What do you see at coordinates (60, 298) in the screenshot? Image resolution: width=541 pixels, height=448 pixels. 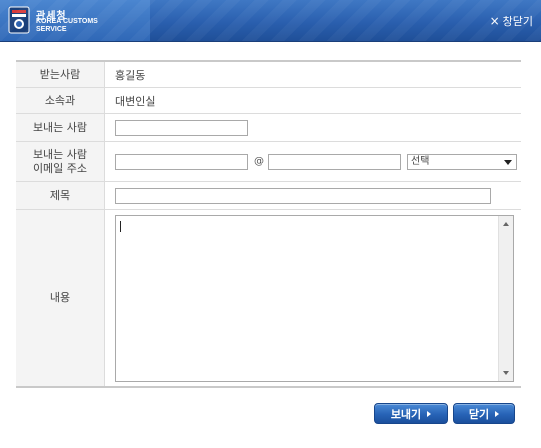 I see `content-label: 내용` at bounding box center [60, 298].